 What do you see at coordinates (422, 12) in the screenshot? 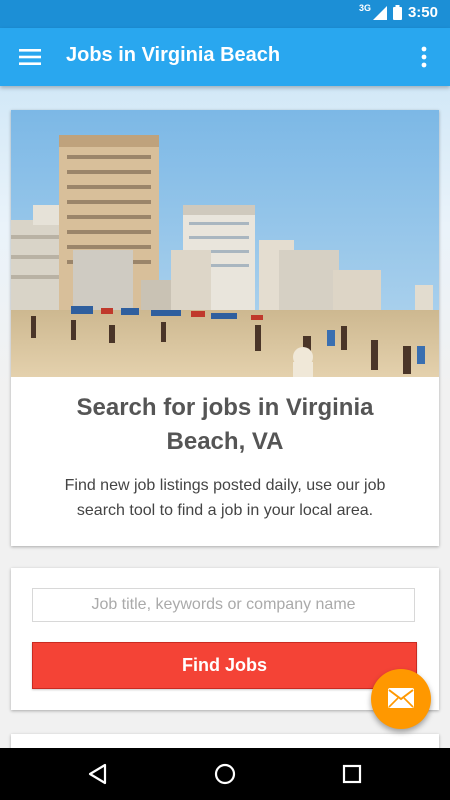
I see `status-time: 3:50` at bounding box center [422, 12].